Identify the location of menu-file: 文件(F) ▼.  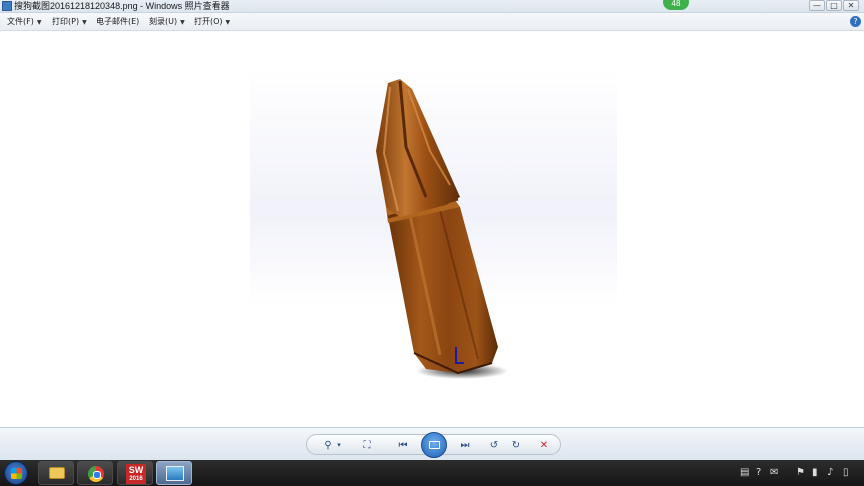
(24, 21).